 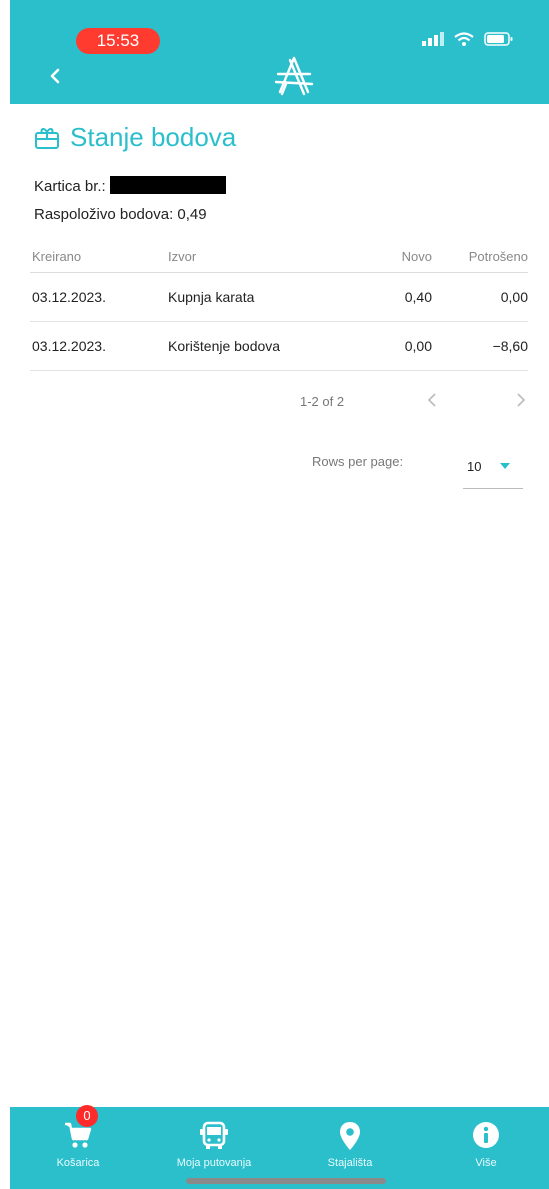 I want to click on rows-per-page-label: Rows per page:, so click(x=358, y=461).